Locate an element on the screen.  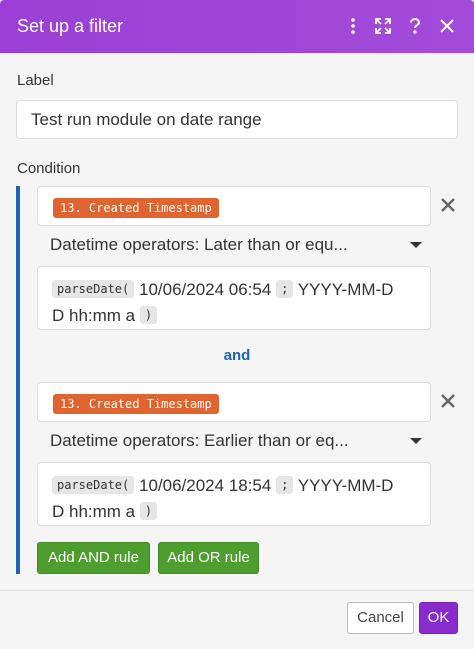
rule-2-field-input: 13. Created Timestamp is located at coordinates (234, 402).